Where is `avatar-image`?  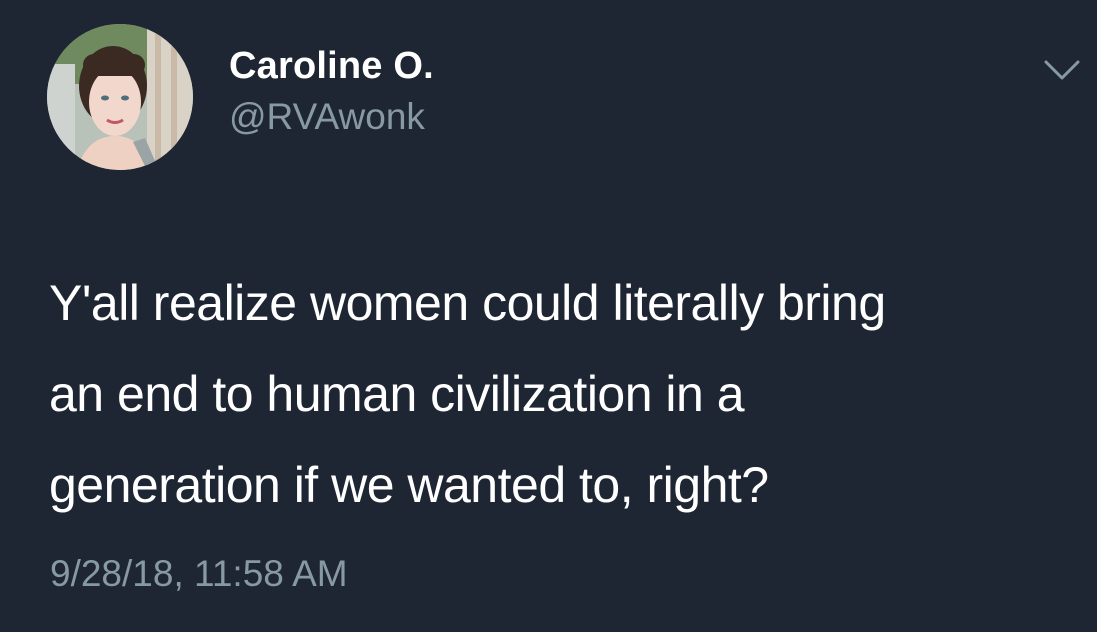 avatar-image is located at coordinates (120, 97).